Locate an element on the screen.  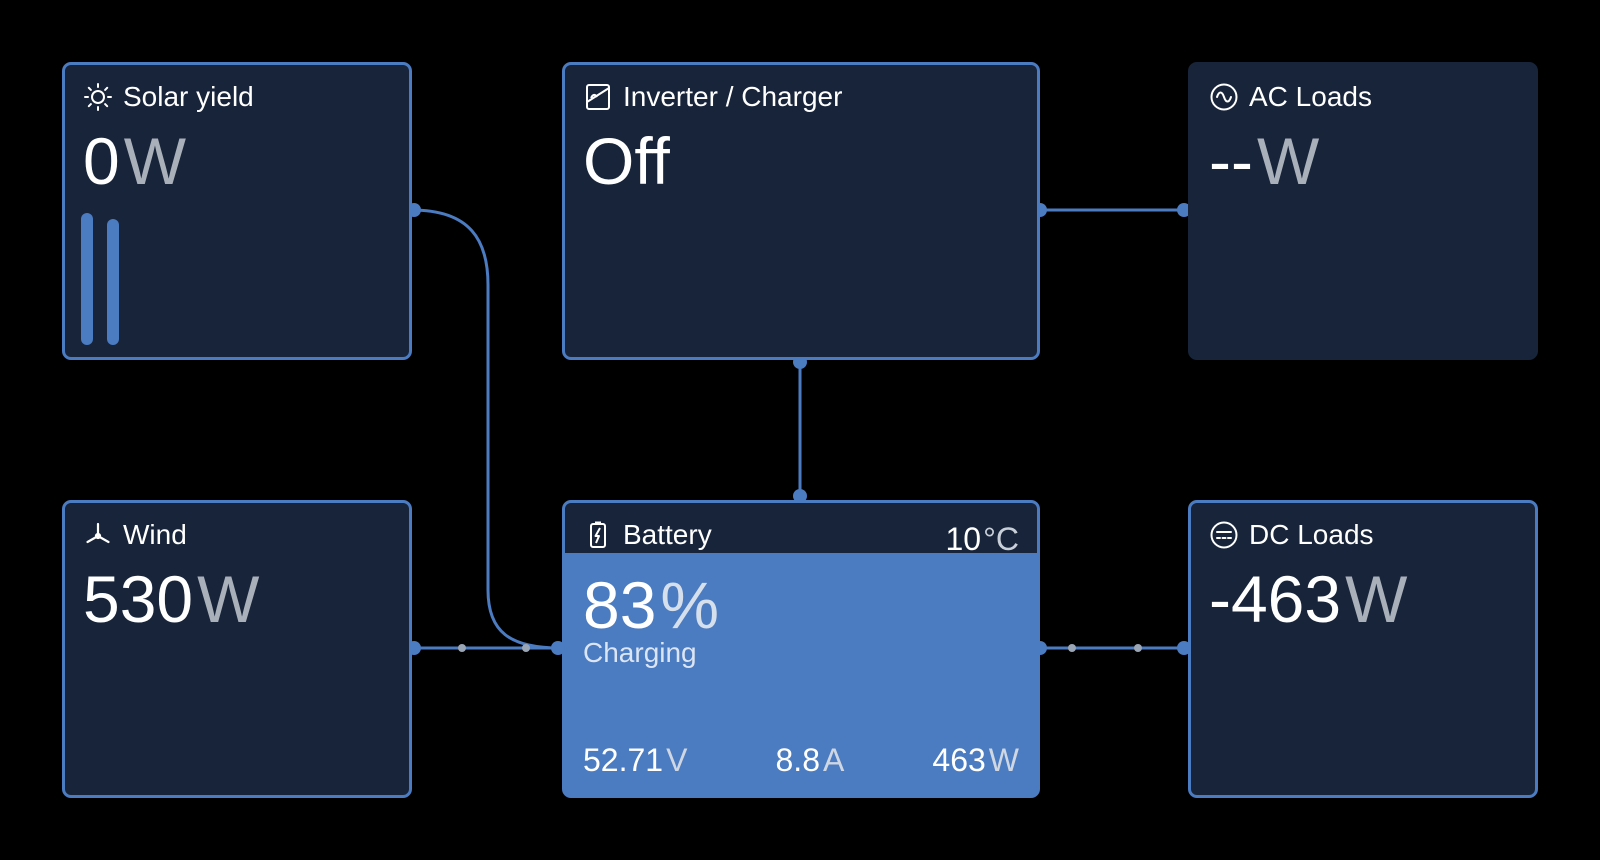
battery-voltage: 52.71V is located at coordinates (635, 760).